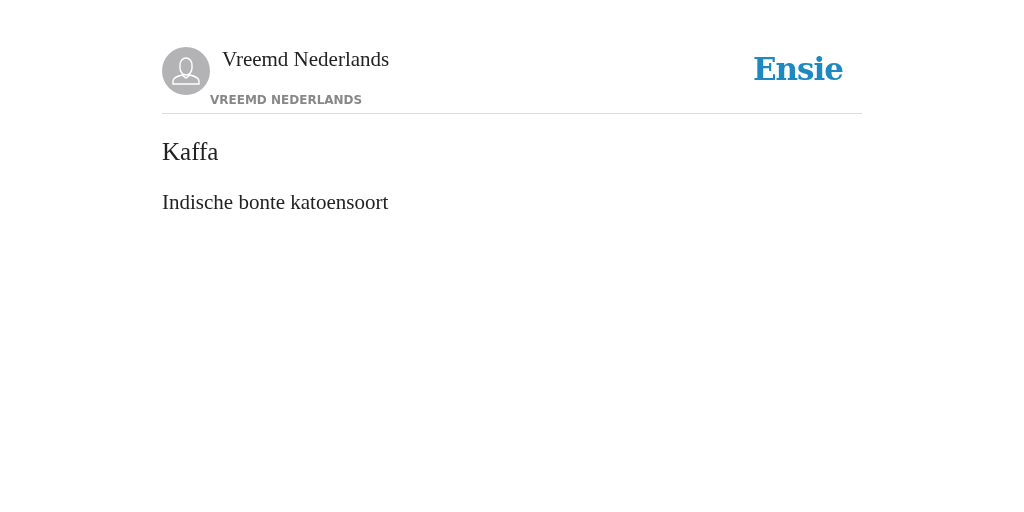  I want to click on author-name: Vreemd Nederlands, so click(306, 59).